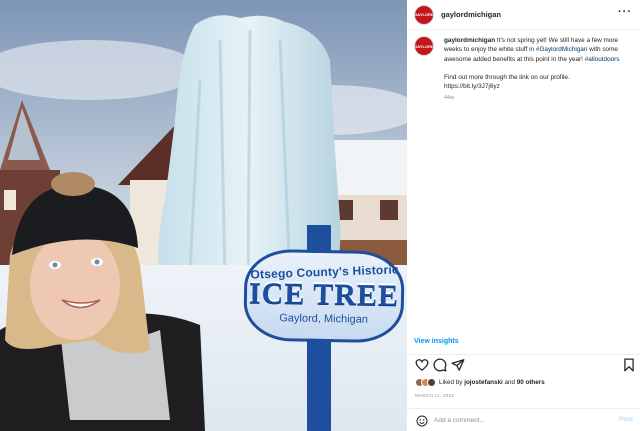 Image resolution: width=640 pixels, height=431 pixels. Describe the element at coordinates (509, 382) in the screenshot. I see `likes-middle: and` at that location.